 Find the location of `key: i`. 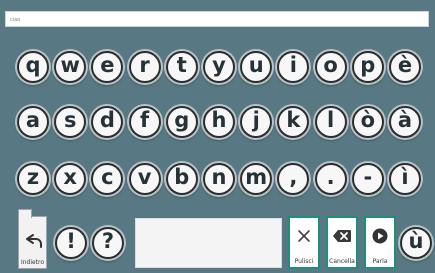

key: i is located at coordinates (293, 67).